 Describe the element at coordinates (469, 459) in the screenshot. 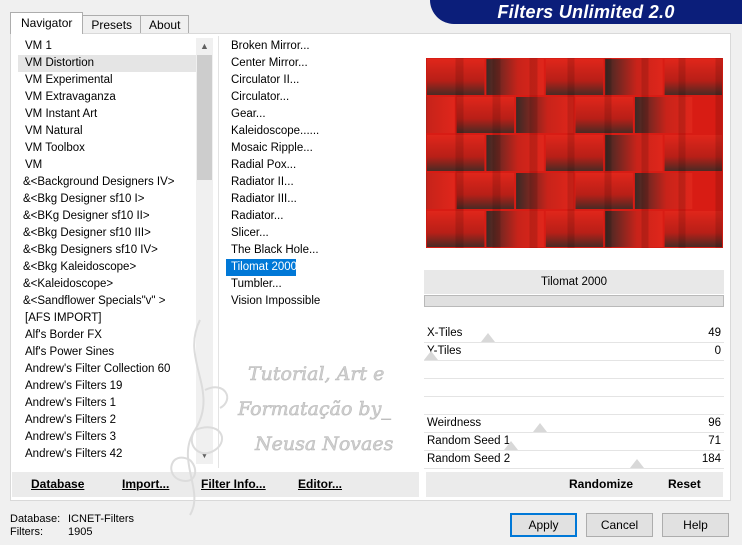

I see `slider-label: Random Seed 2` at that location.